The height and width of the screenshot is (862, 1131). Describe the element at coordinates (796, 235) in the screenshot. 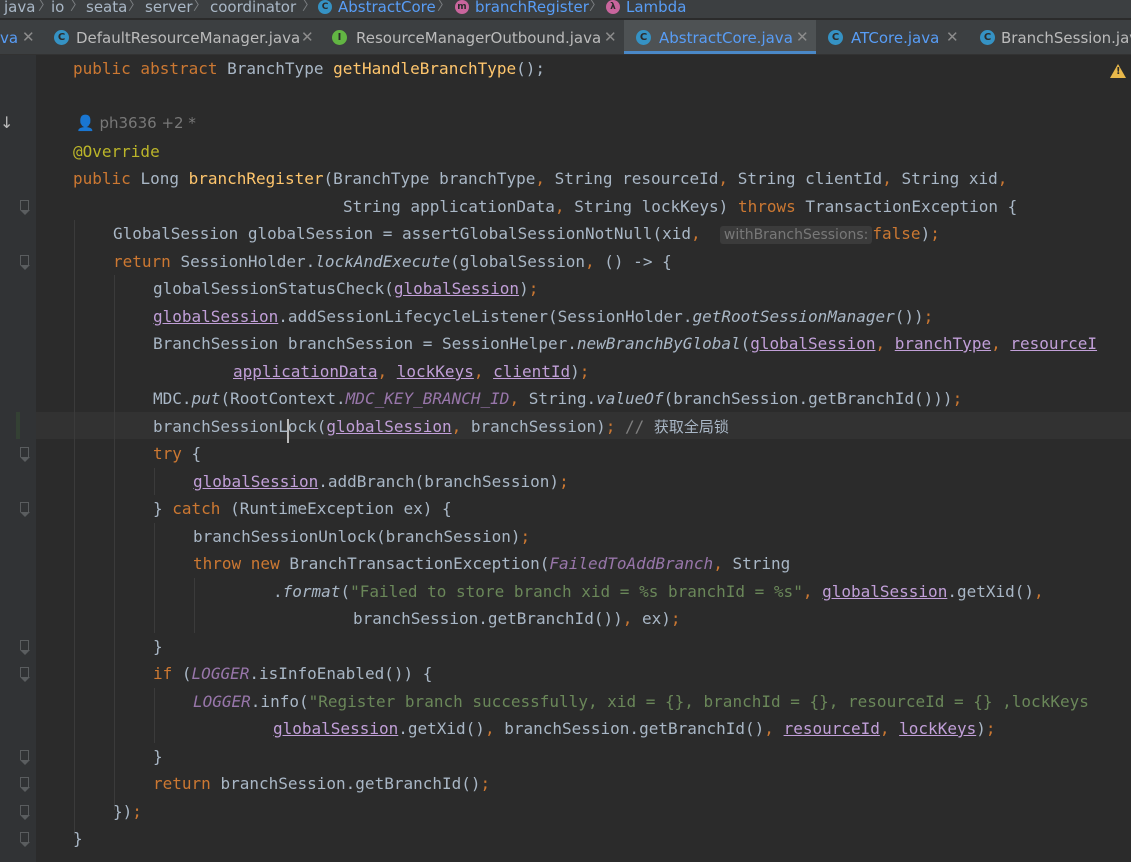

I see `inlay-parameter-hint: withBranchSessions:` at that location.